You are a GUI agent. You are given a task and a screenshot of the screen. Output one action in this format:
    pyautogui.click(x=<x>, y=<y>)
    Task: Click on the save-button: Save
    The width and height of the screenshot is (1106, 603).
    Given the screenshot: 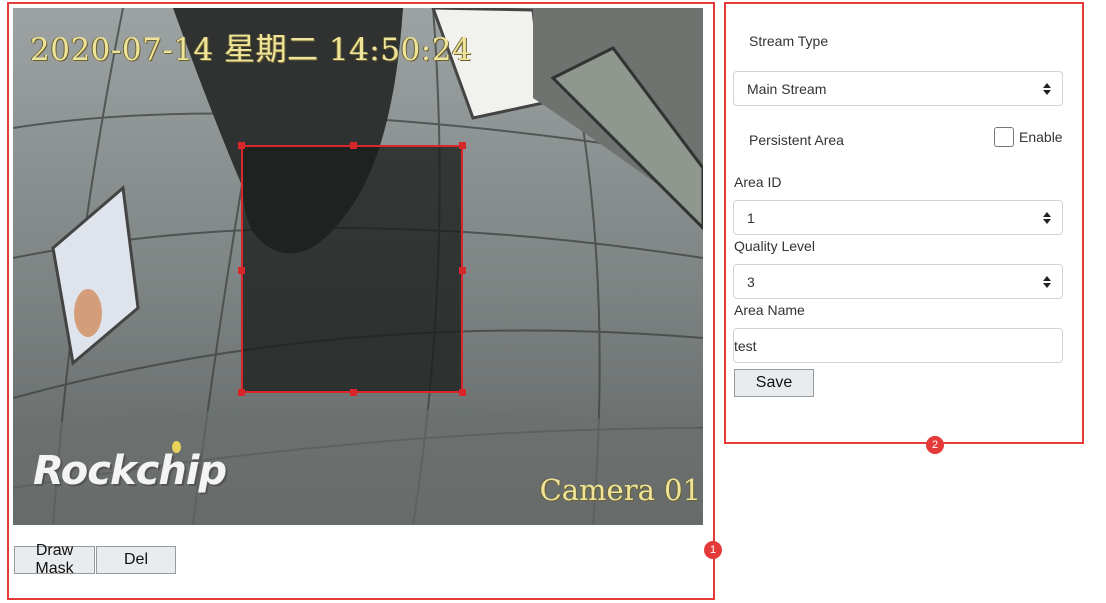 What is the action you would take?
    pyautogui.click(x=774, y=383)
    